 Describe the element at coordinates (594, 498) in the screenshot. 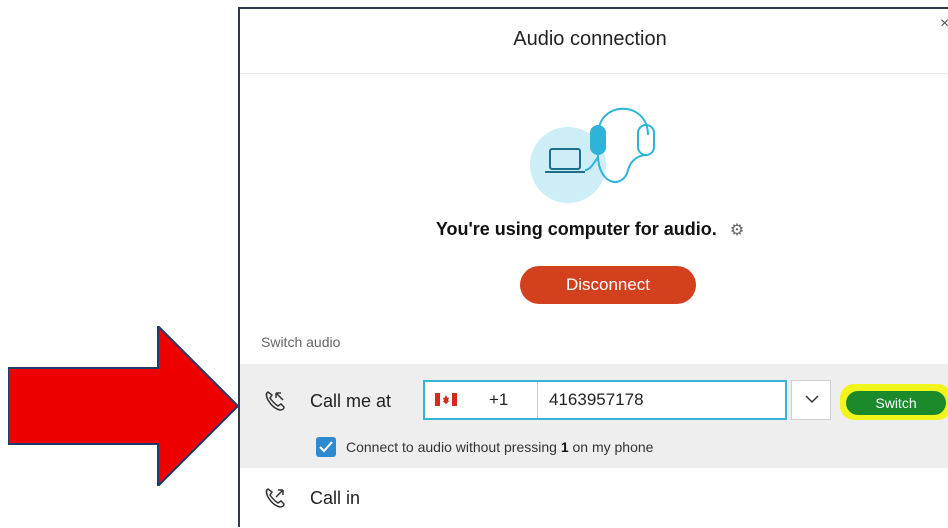

I see `call-in-option: Call in` at that location.